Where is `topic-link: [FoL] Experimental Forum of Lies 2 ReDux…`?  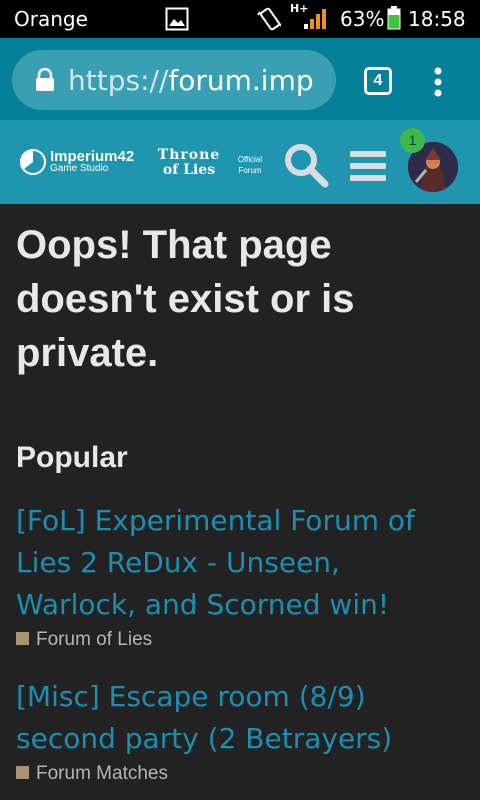
topic-link: [FoL] Experimental Forum of Lies 2 ReDux… is located at coordinates (241, 563).